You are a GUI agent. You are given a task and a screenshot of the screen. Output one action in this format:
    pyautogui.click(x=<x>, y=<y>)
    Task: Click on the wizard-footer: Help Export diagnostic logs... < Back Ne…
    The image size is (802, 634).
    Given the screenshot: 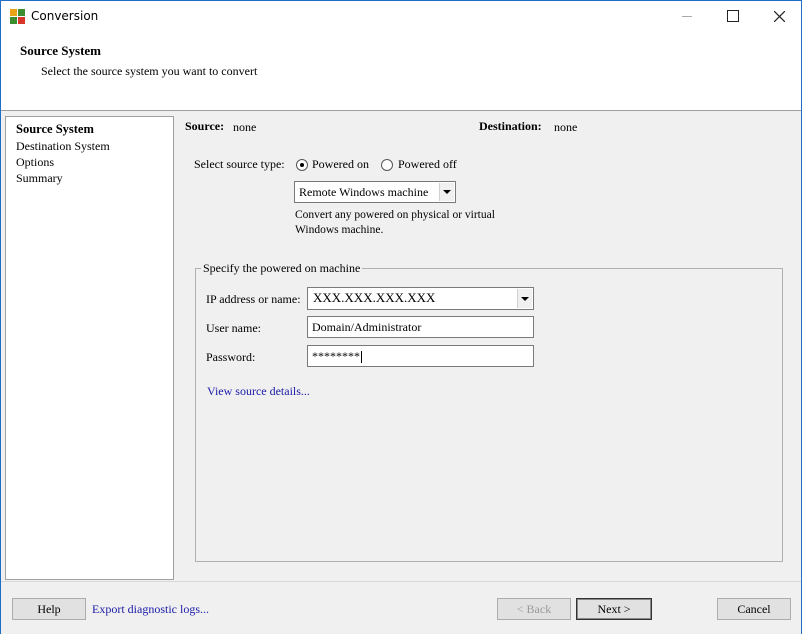 What is the action you would take?
    pyautogui.click(x=401, y=607)
    